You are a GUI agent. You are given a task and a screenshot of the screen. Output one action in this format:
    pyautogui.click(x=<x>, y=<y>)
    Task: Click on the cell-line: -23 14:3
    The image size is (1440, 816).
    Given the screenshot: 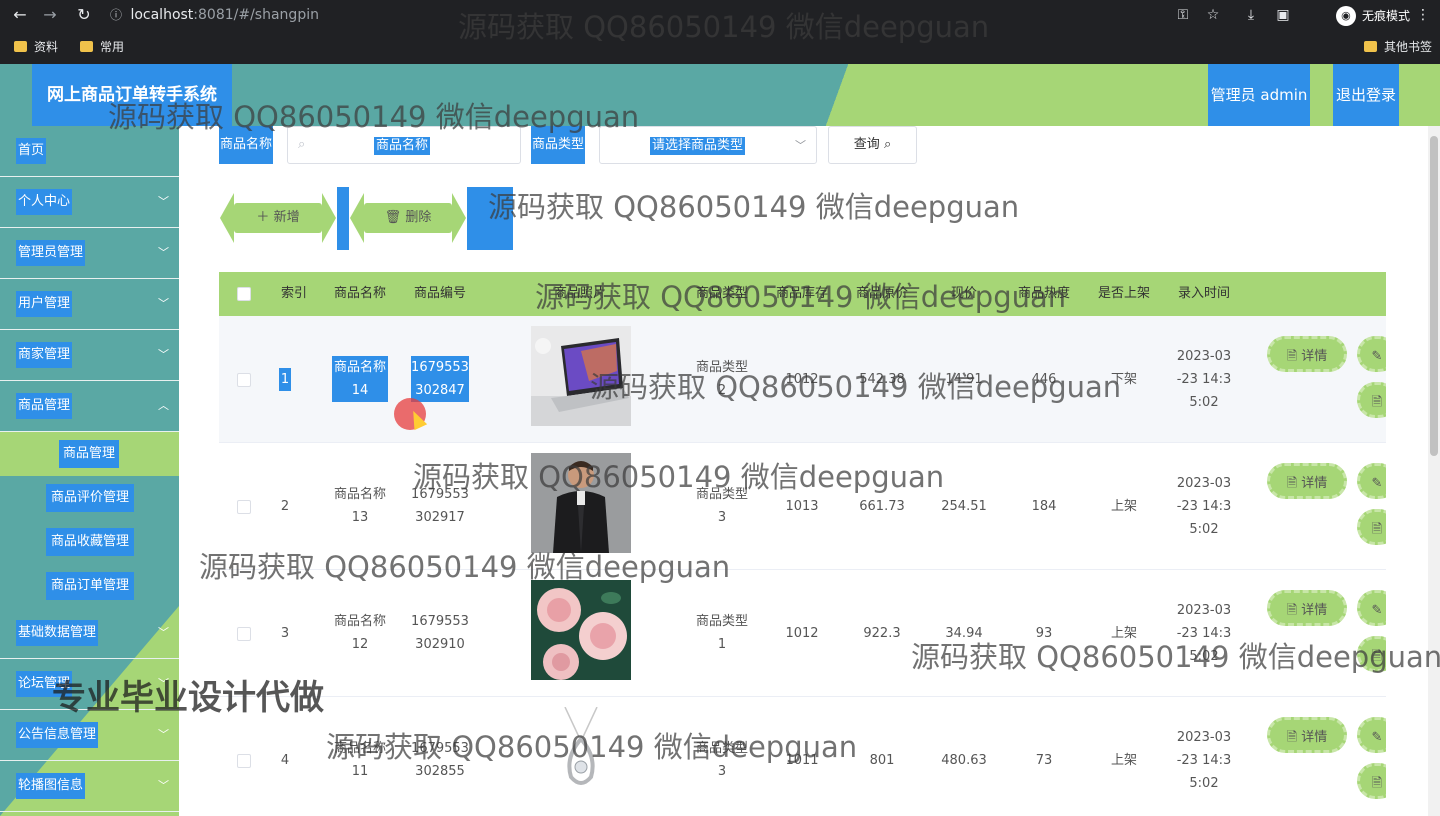 What is the action you would take?
    pyautogui.click(x=1204, y=506)
    